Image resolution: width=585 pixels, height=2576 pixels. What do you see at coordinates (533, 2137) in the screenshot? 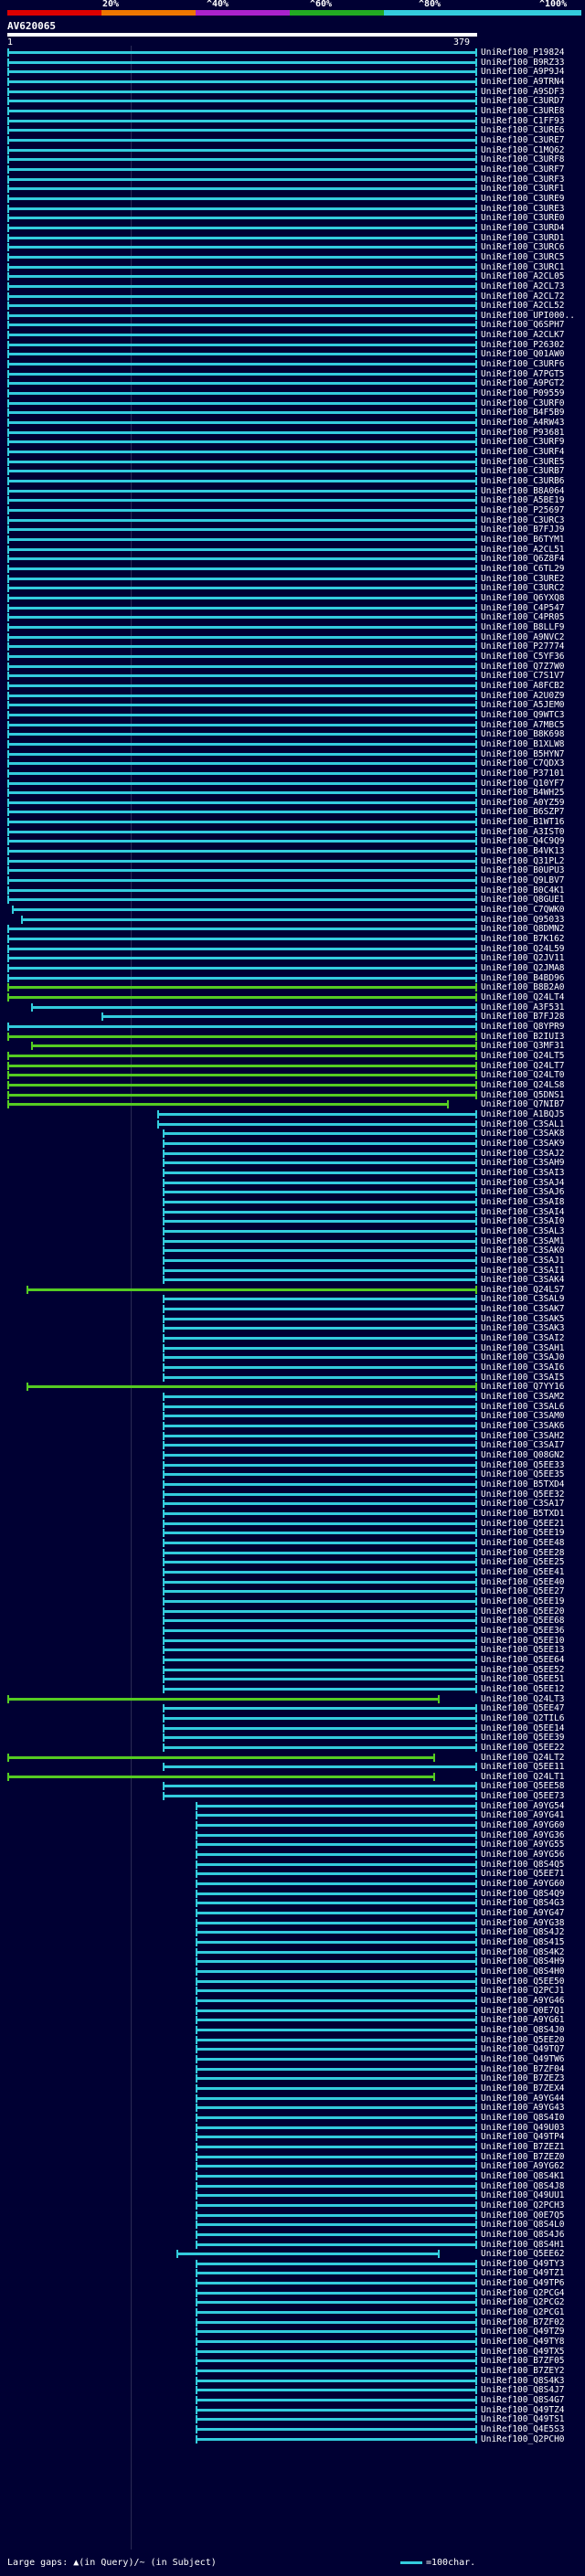
I see `hit-label: UniRef100_Q49TP4` at bounding box center [533, 2137].